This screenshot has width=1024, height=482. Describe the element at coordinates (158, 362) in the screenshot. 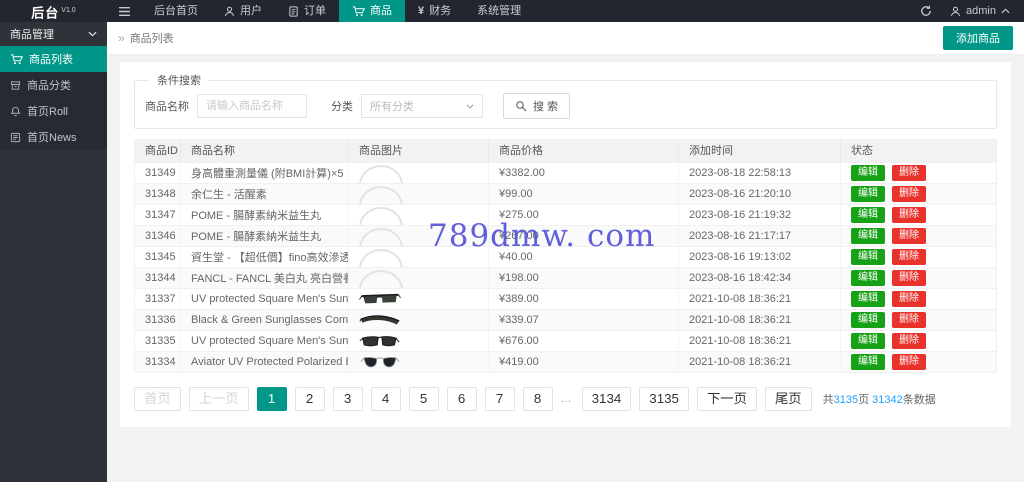

I see `product-id-cell: 31334` at that location.